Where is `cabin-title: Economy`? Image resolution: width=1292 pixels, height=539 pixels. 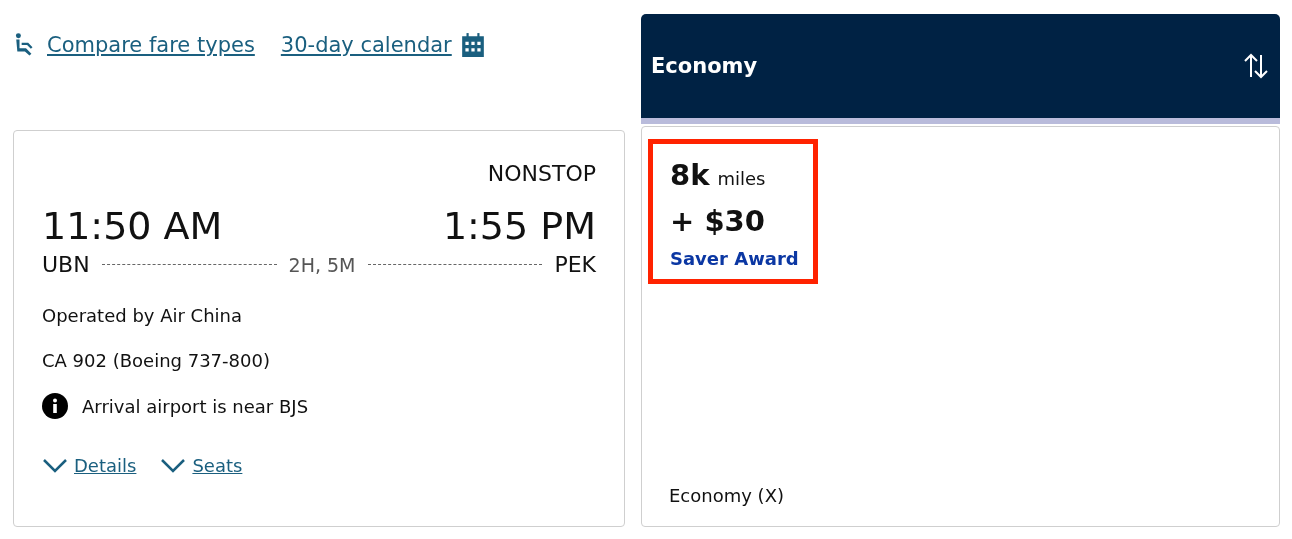
cabin-title: Economy is located at coordinates (704, 66).